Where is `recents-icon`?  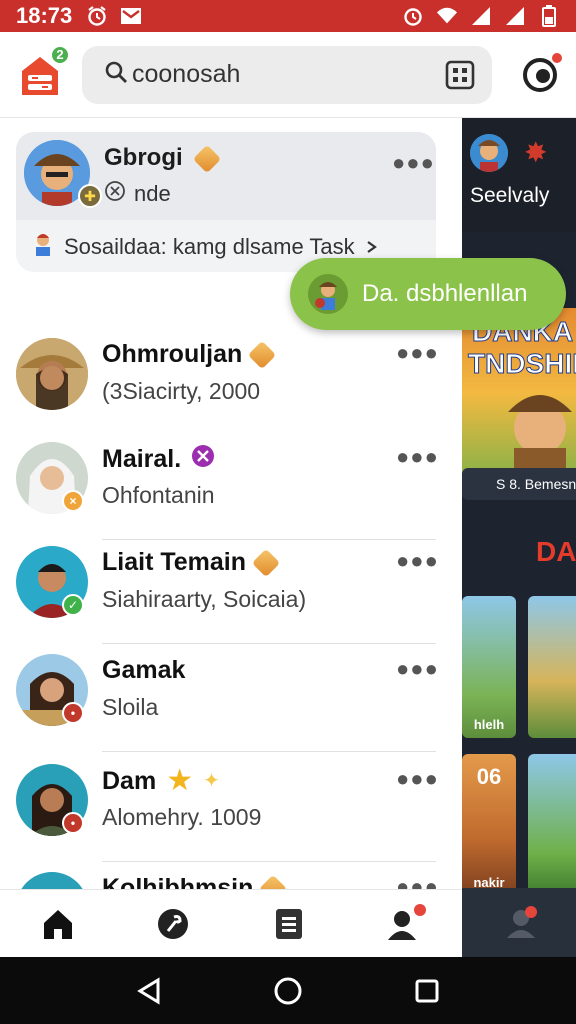
recents-icon is located at coordinates (427, 991).